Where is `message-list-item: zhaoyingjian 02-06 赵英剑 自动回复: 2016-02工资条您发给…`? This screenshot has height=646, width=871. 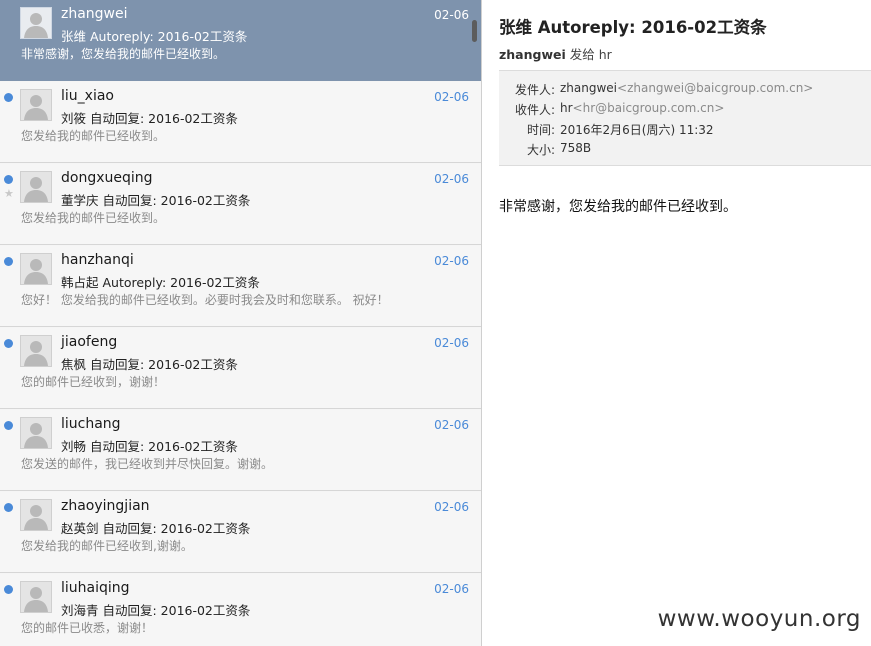 message-list-item: zhaoyingjian 02-06 赵英剑 自动回复: 2016-02工资条您发给… is located at coordinates (240, 532).